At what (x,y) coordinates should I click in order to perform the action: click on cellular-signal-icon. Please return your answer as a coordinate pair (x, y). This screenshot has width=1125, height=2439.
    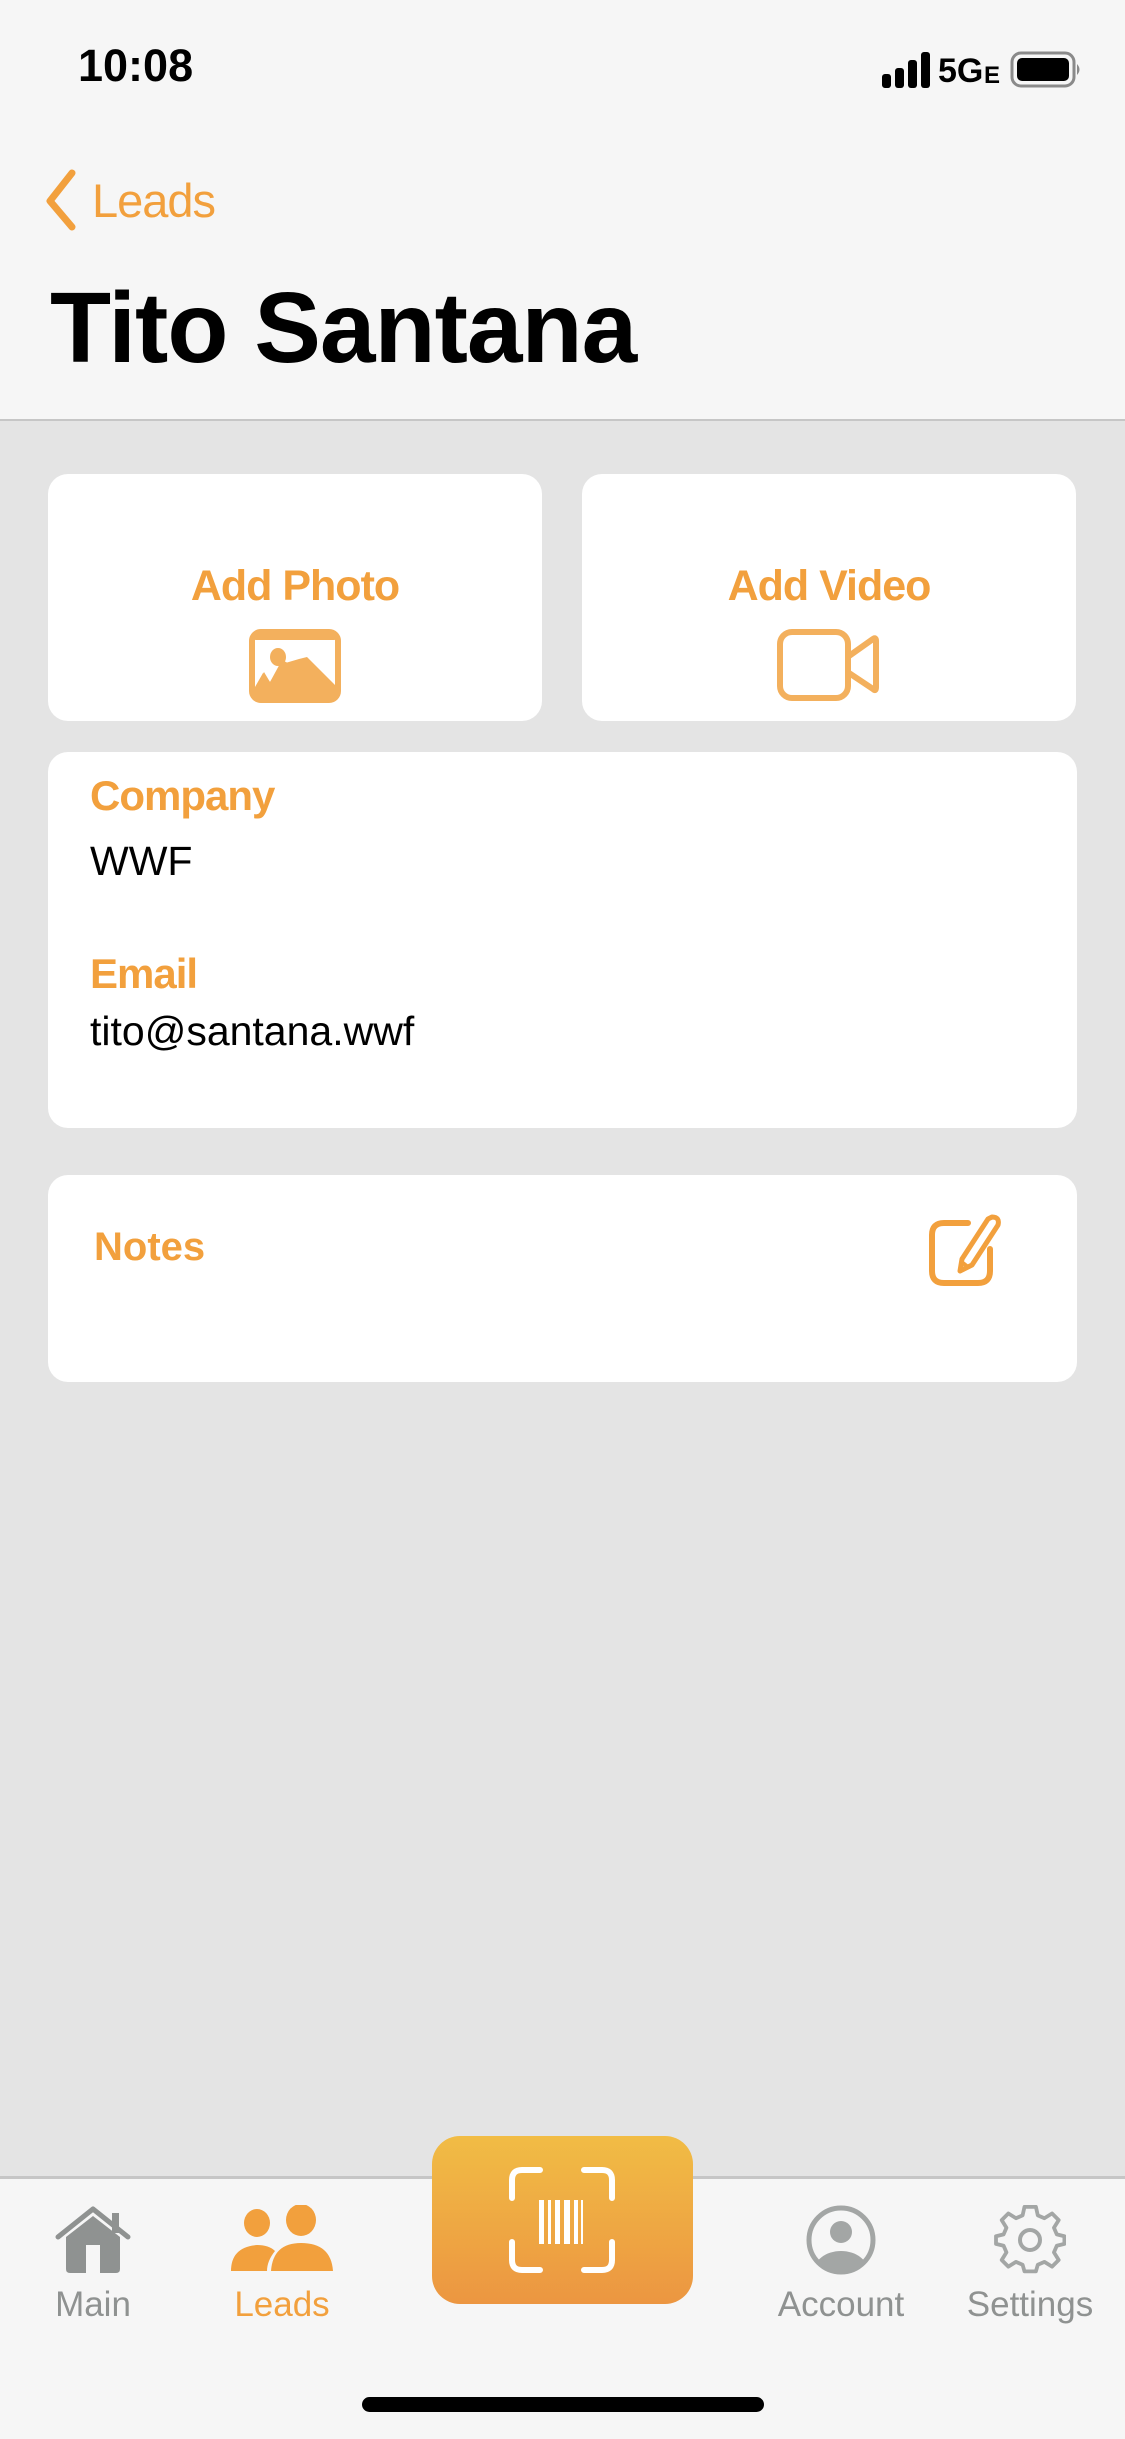
    Looking at the image, I should click on (906, 70).